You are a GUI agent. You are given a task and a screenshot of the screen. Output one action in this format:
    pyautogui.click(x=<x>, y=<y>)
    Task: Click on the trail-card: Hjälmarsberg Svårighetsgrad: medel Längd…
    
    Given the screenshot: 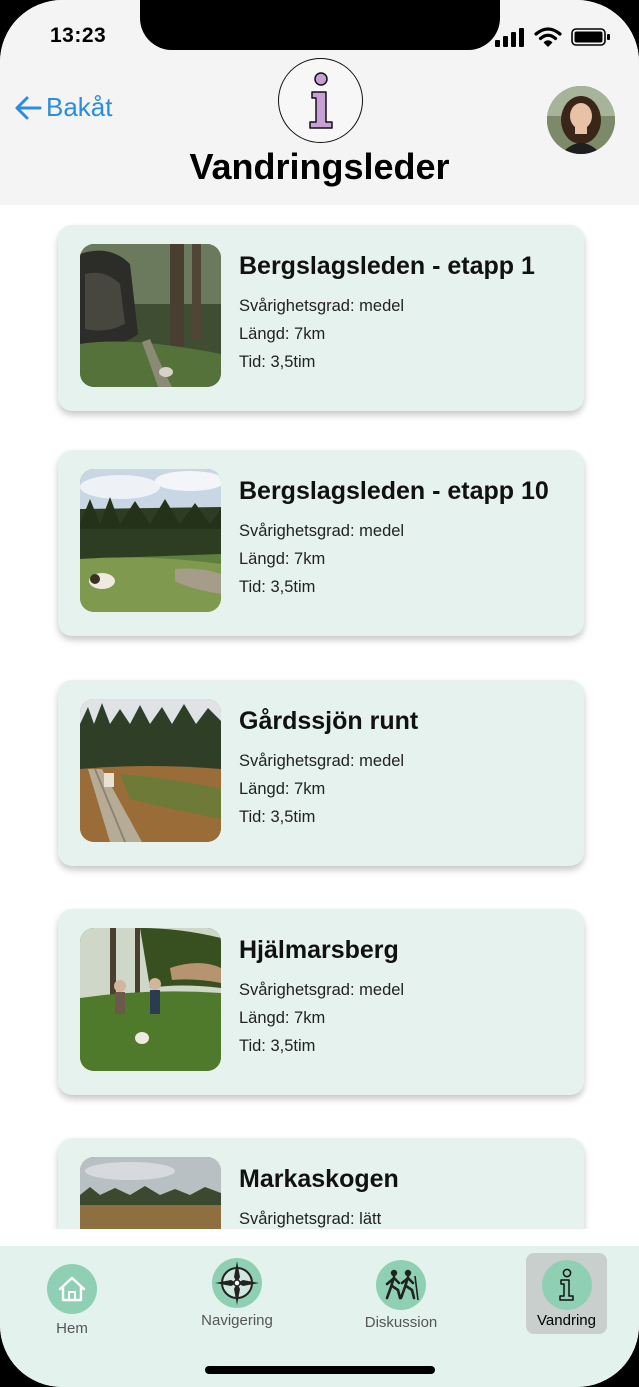 What is the action you would take?
    pyautogui.click(x=321, y=1002)
    